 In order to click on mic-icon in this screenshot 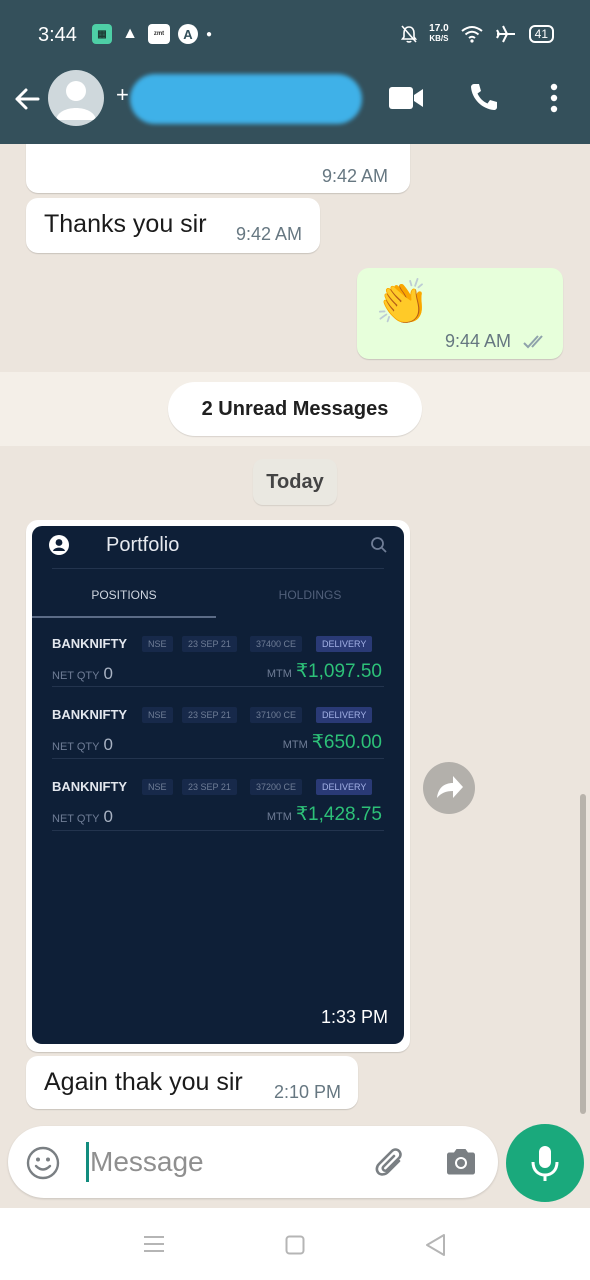, I will do `click(545, 1163)`.